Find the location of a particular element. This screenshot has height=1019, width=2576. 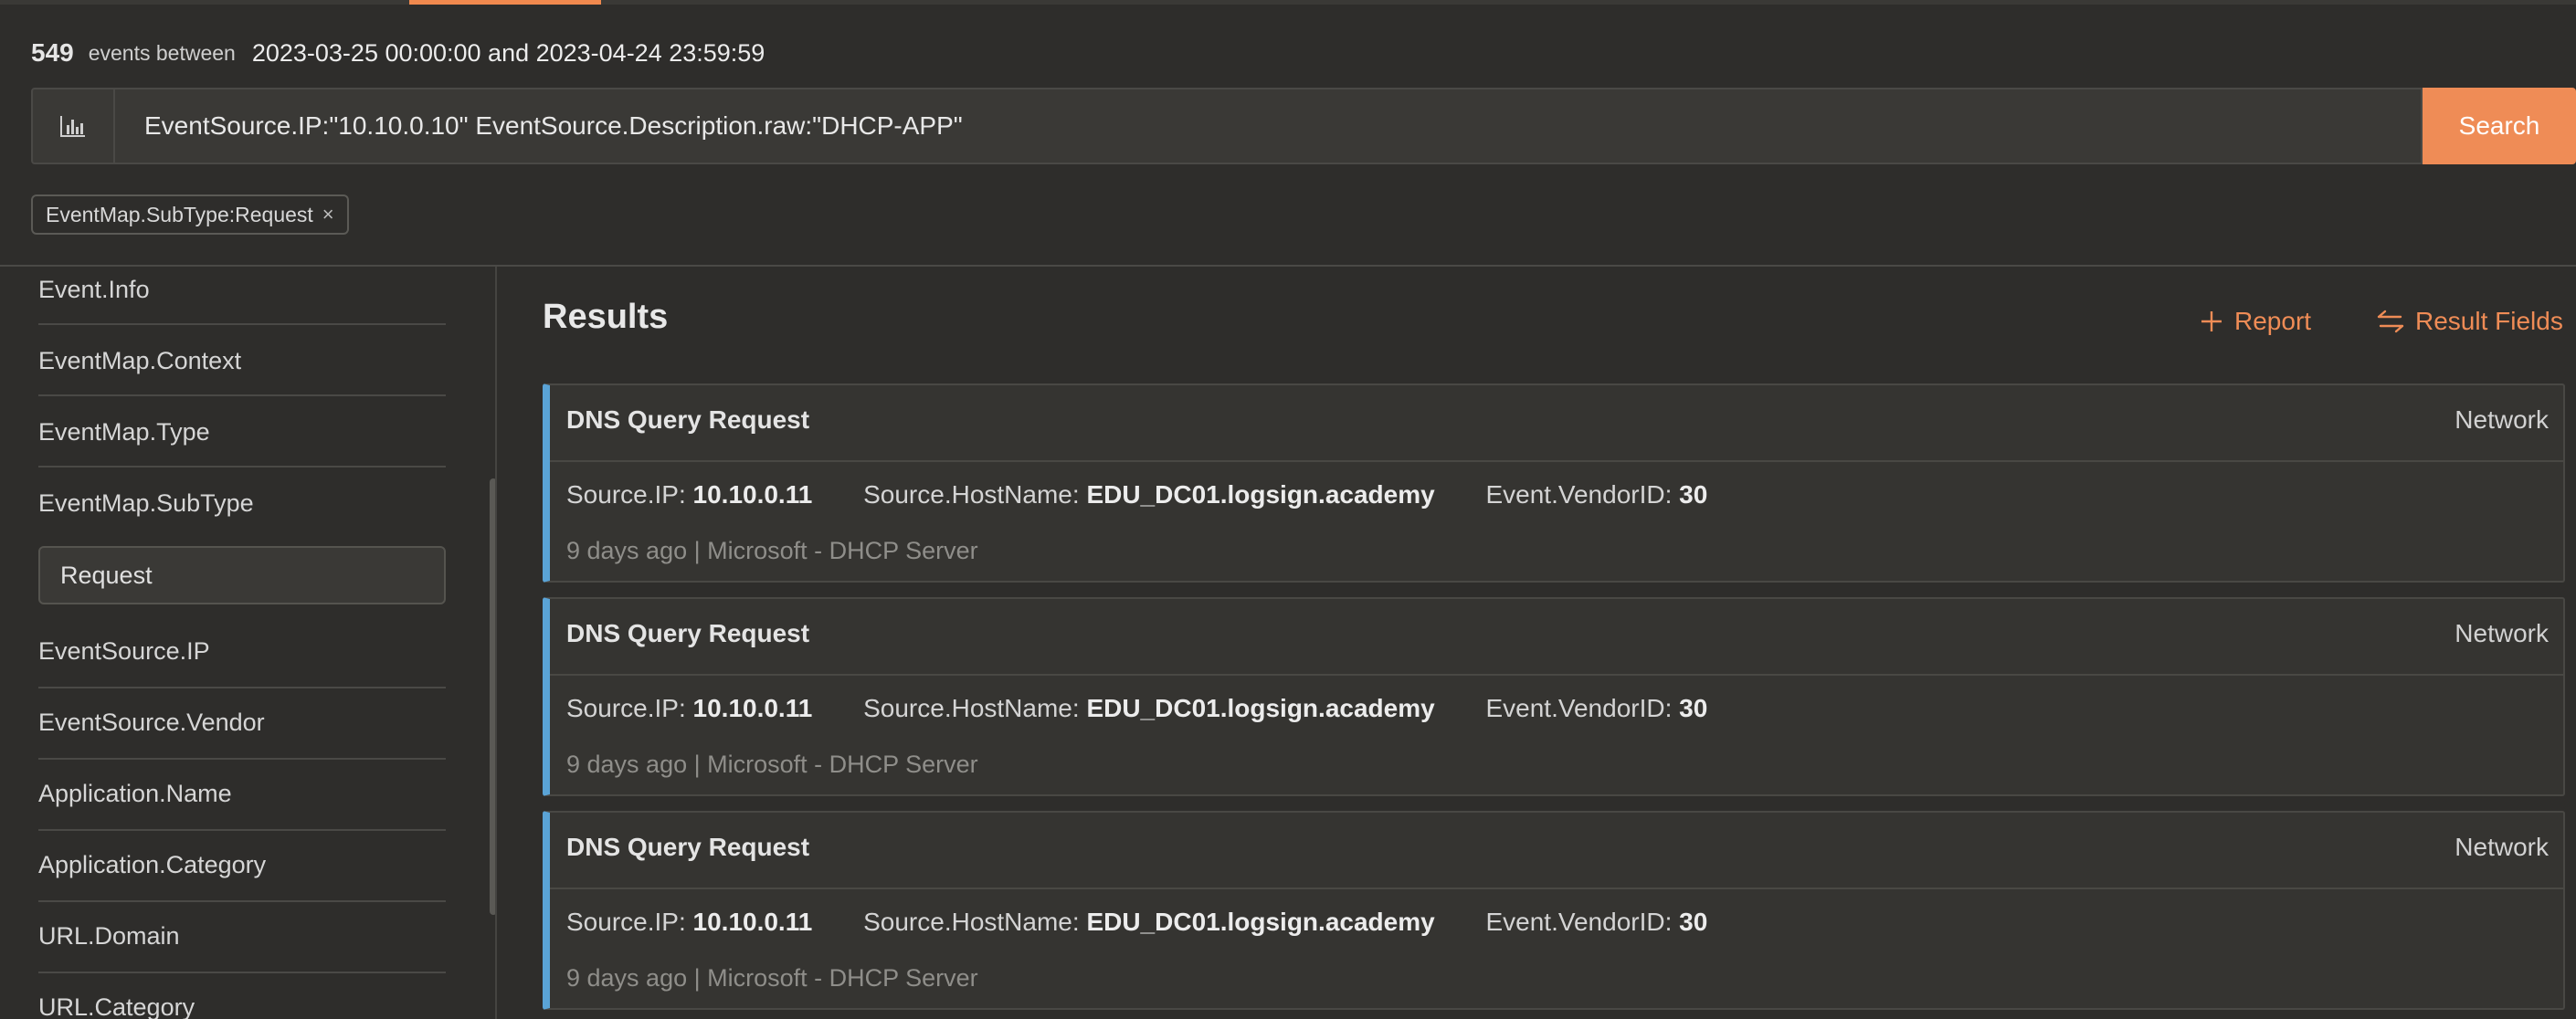

report-button-label: Report is located at coordinates (2273, 321).